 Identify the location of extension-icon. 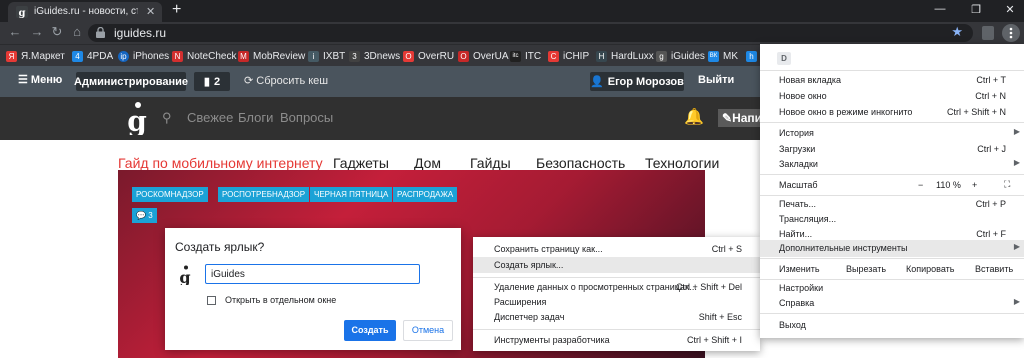
(988, 33).